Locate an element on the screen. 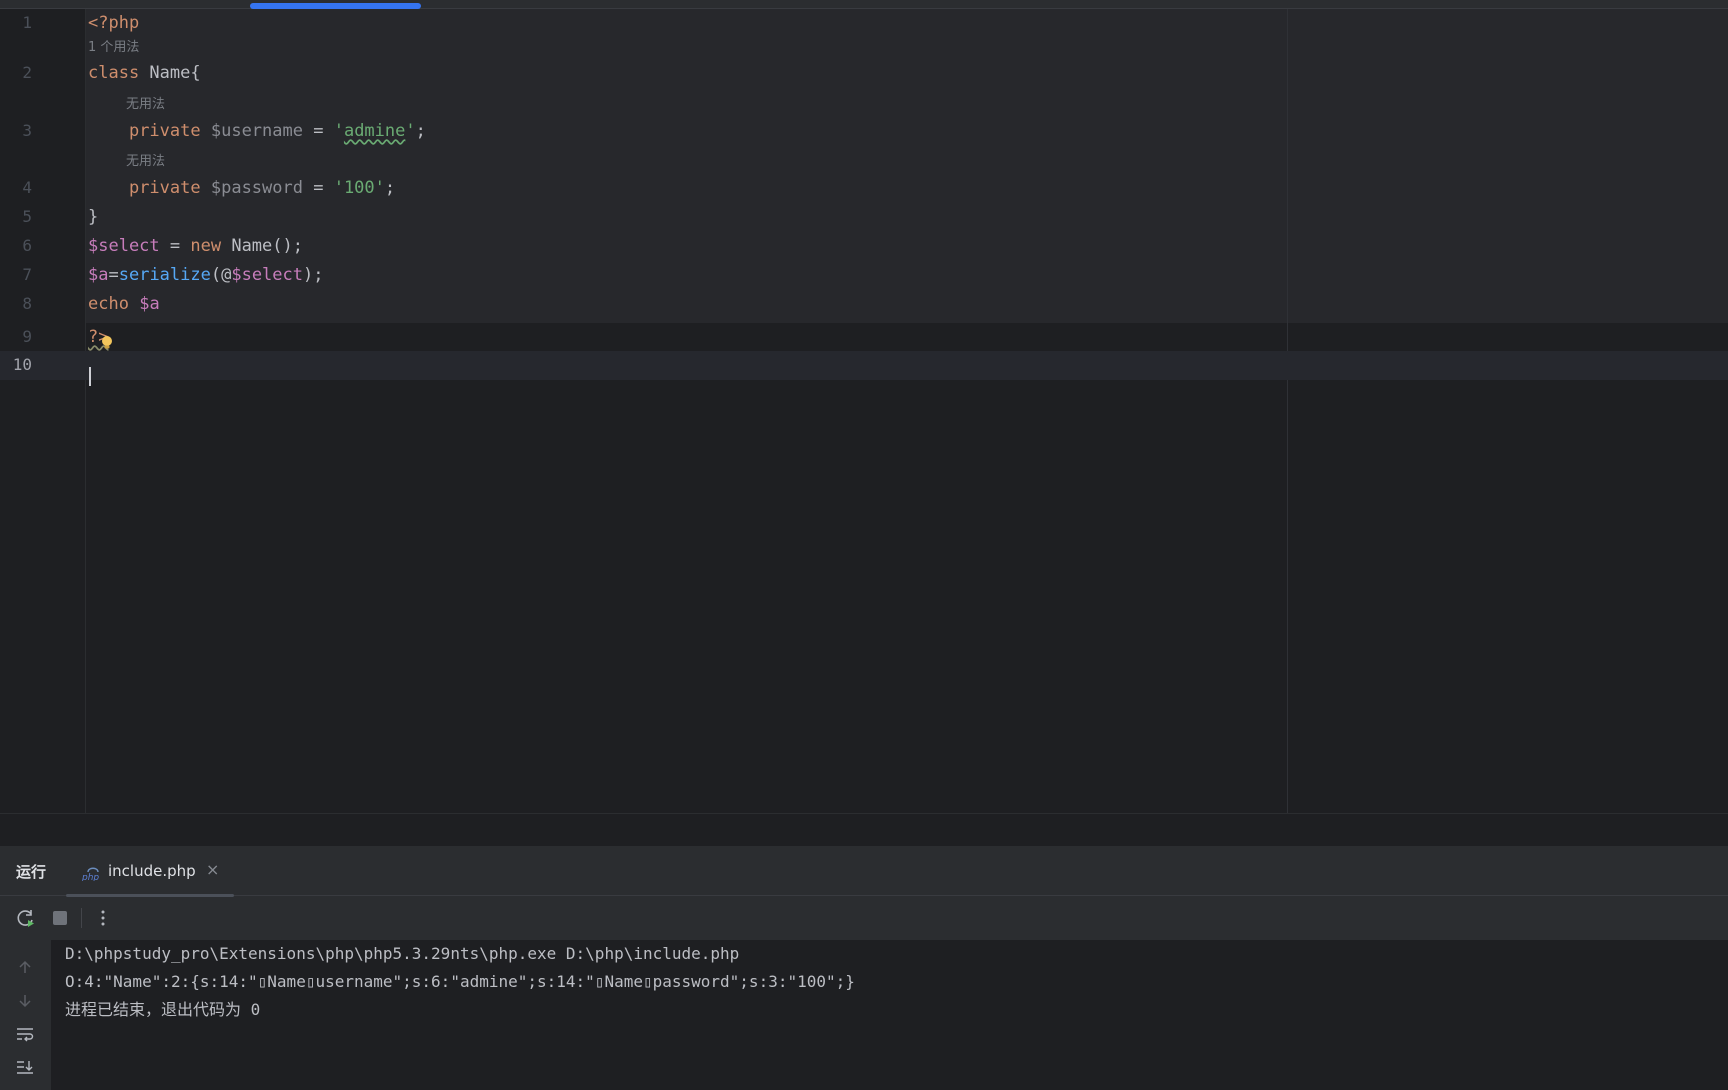 The width and height of the screenshot is (1728, 1090). code-line-2: 2 class Name{ is located at coordinates (864, 73).